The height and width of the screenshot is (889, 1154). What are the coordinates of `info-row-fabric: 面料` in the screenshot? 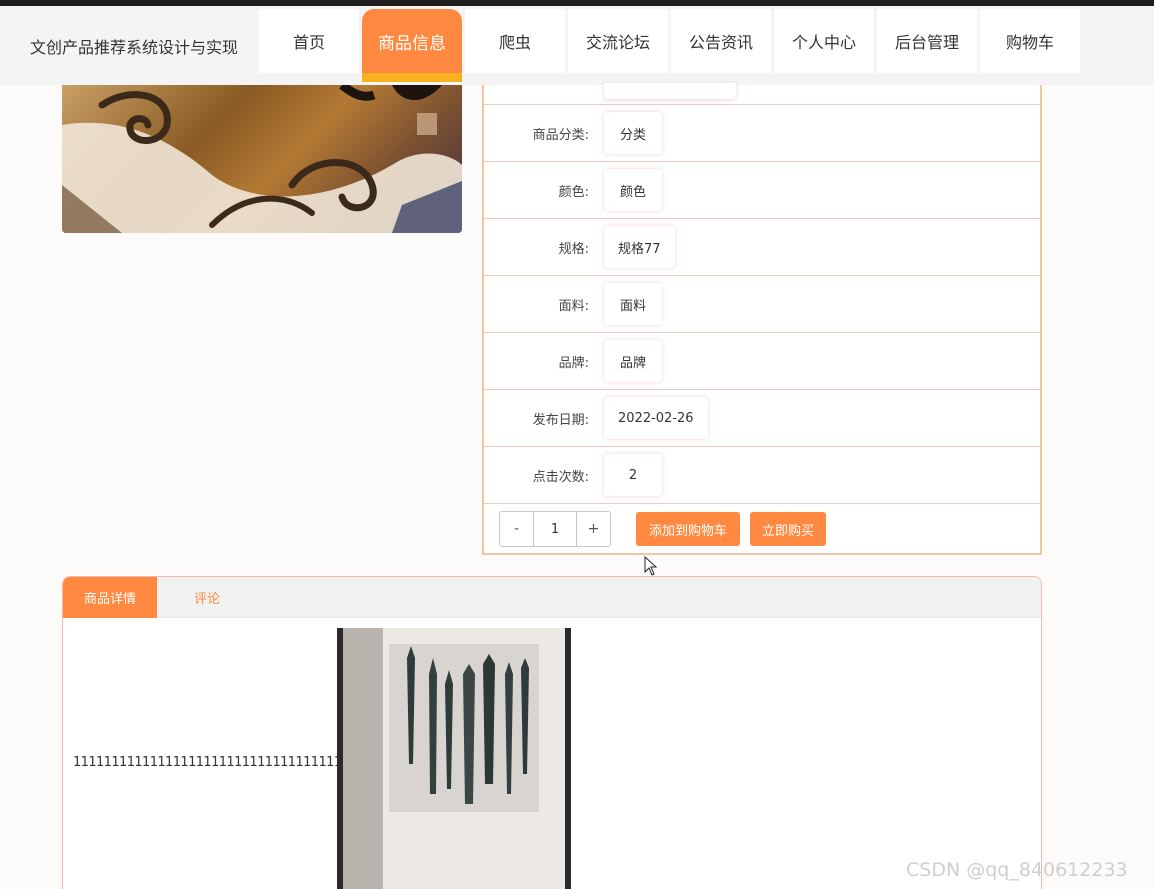 It's located at (762, 304).